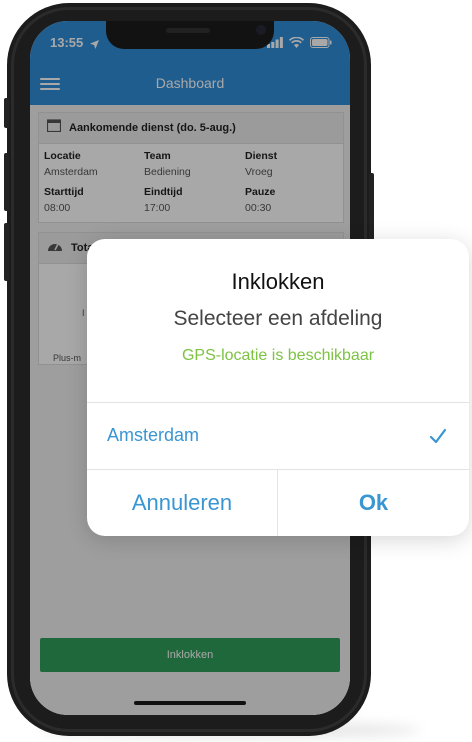 The image size is (472, 742). Describe the element at coordinates (6, 182) in the screenshot. I see `volume-up-button` at that location.